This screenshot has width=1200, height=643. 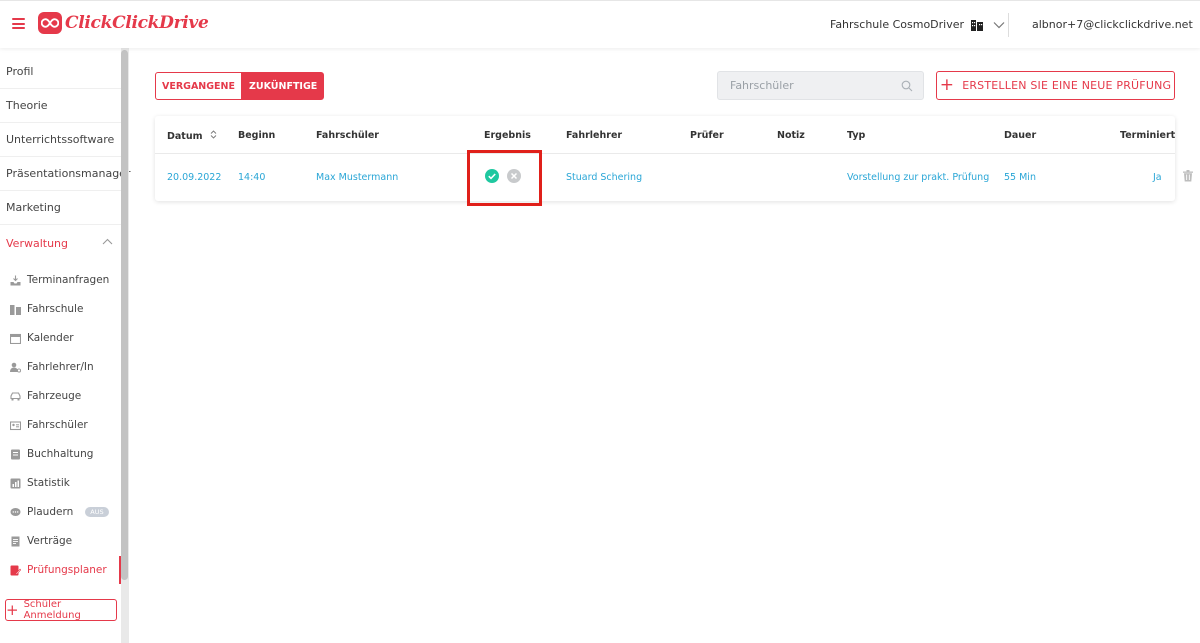 What do you see at coordinates (762, 85) in the screenshot?
I see `search-placeholder: Fahrschüler` at bounding box center [762, 85].